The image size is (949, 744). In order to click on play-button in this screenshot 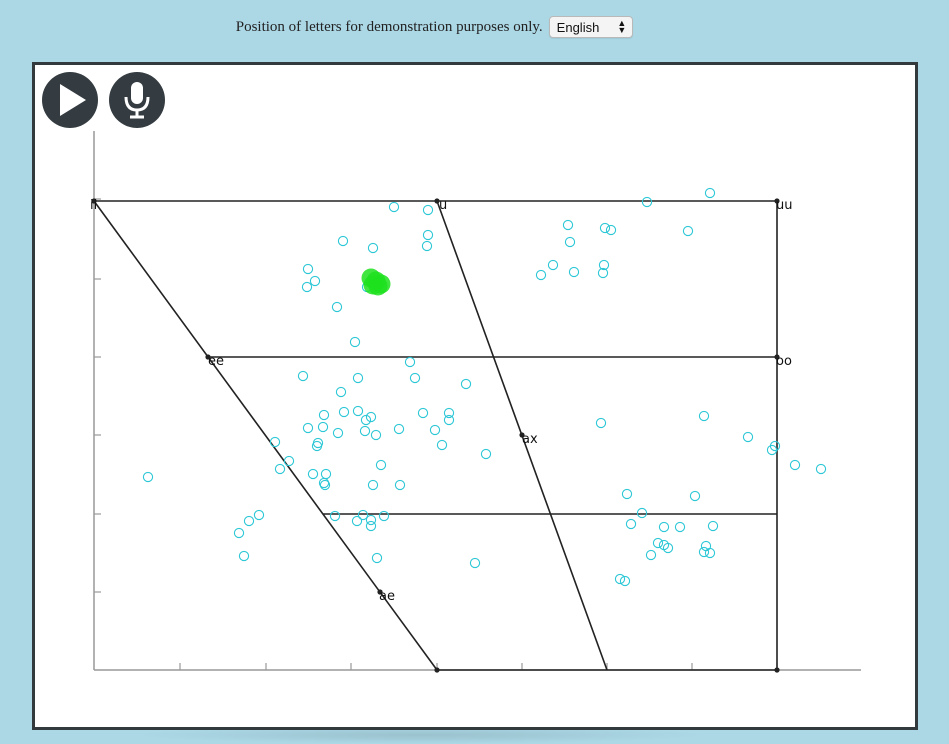, I will do `click(70, 100)`.